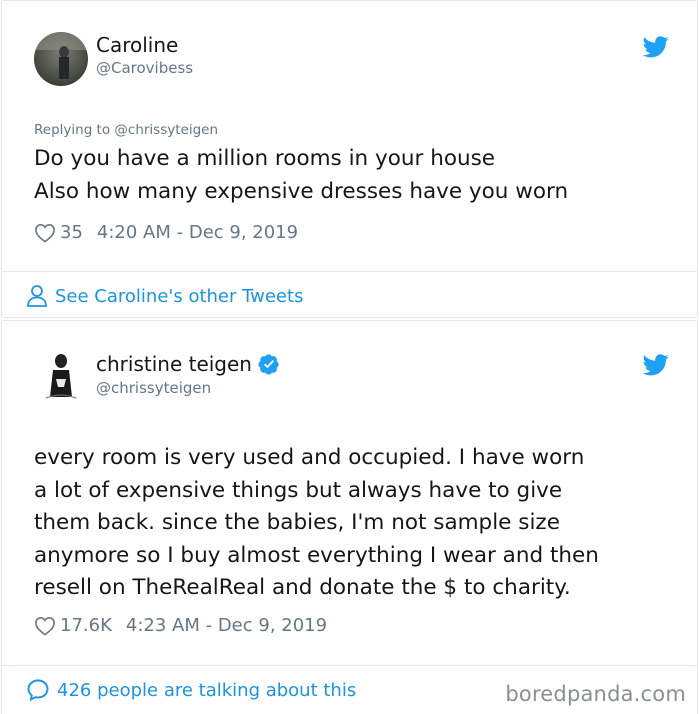 Image resolution: width=700 pixels, height=714 pixels. I want to click on see-other-tweets-link: See Caroline's other Tweets, so click(164, 296).